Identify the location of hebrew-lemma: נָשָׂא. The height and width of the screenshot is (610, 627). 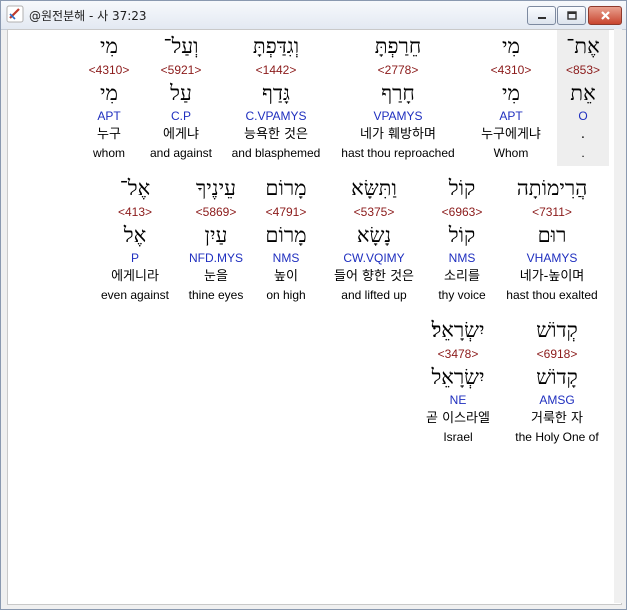
(374, 235).